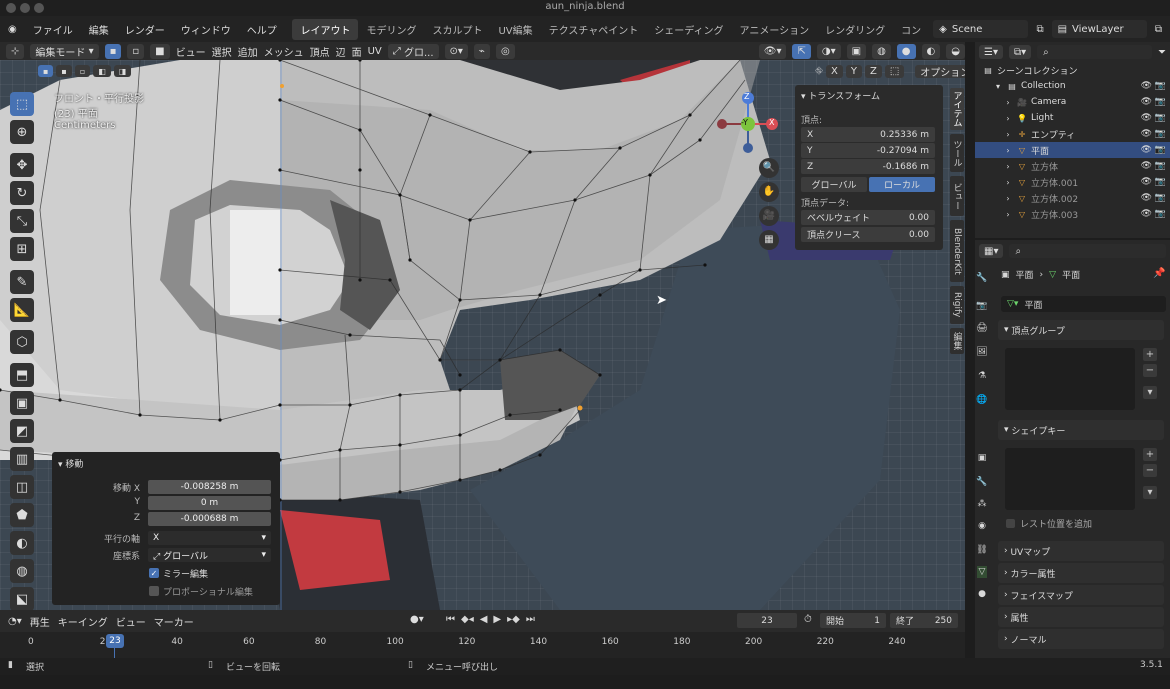 This screenshot has width=1170, height=689. What do you see at coordinates (894, 71) in the screenshot?
I see `mirror-topology-icon: ⬚` at bounding box center [894, 71].